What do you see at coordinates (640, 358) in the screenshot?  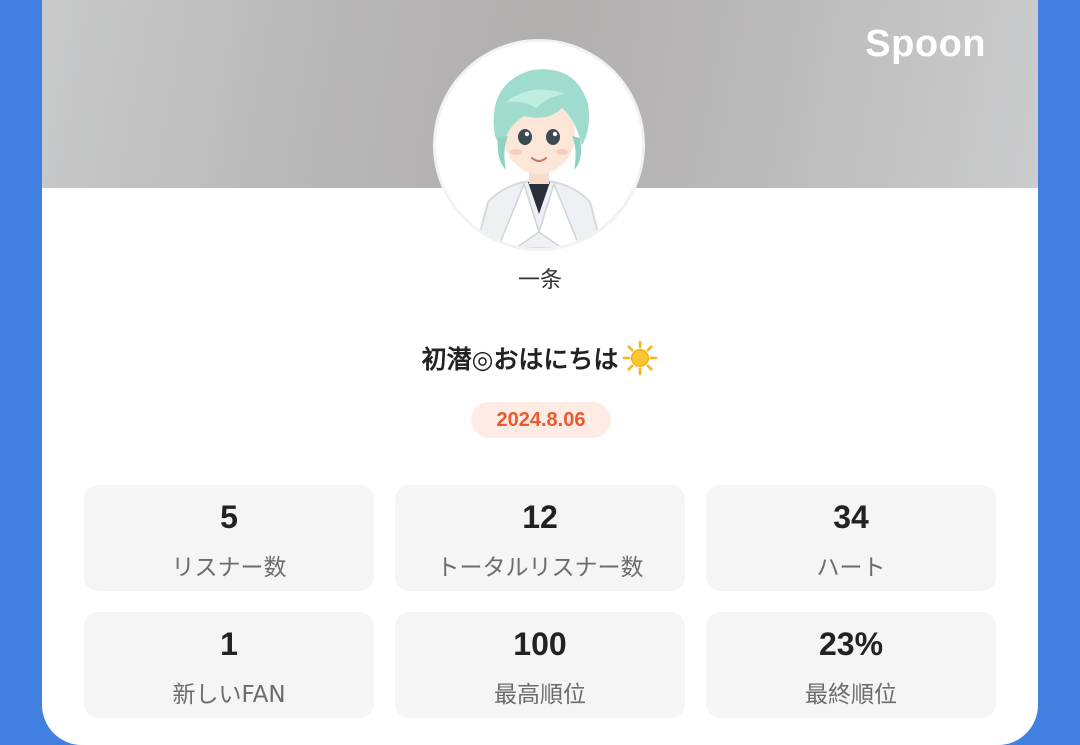 I see `sun-icon` at bounding box center [640, 358].